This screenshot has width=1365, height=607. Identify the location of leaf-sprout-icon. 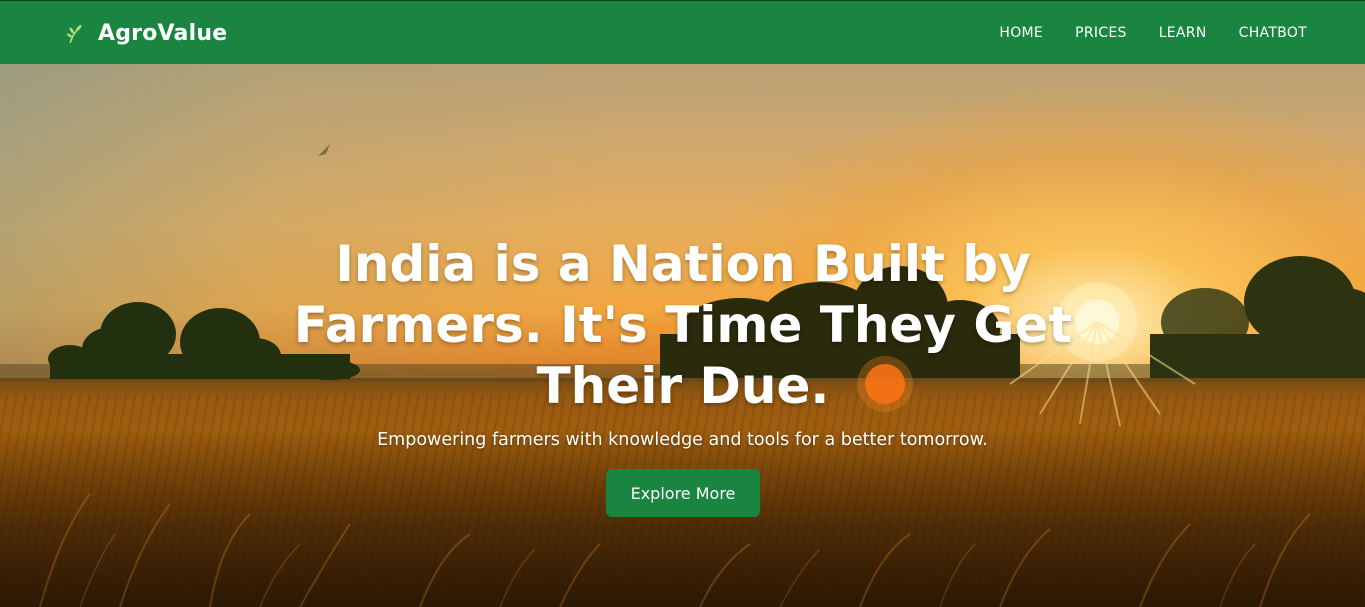
(74, 33).